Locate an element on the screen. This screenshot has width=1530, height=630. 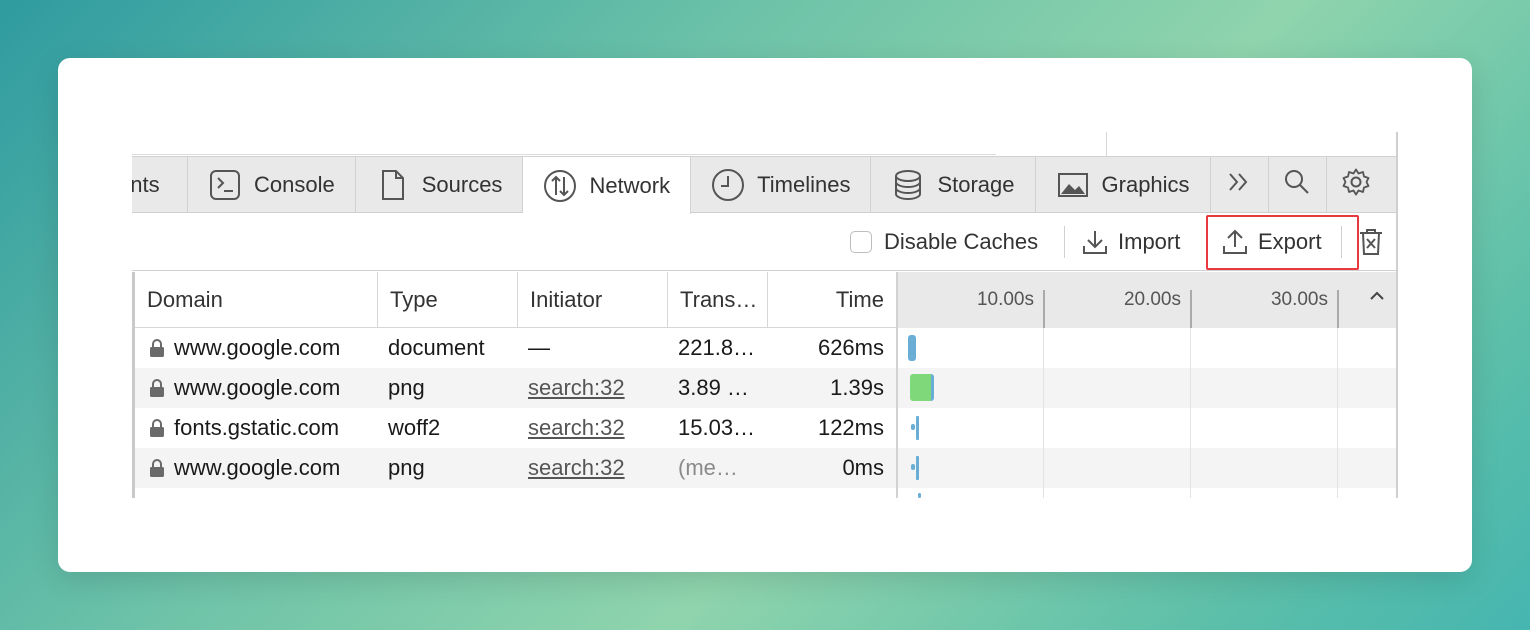
double-chevron-right-icon is located at coordinates (1239, 185).